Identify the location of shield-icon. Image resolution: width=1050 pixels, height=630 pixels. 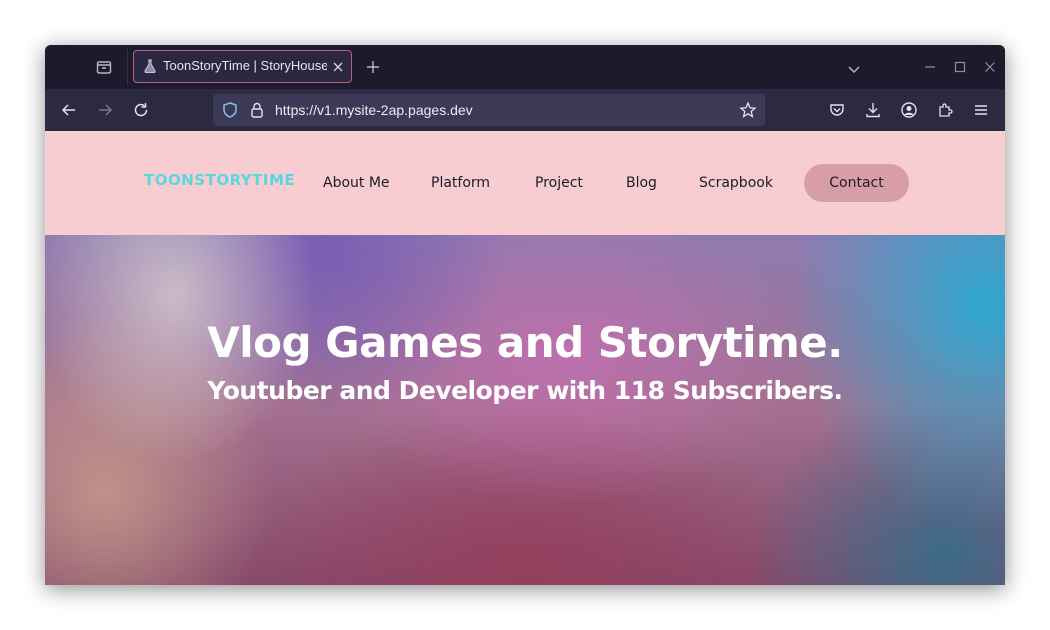
(230, 110).